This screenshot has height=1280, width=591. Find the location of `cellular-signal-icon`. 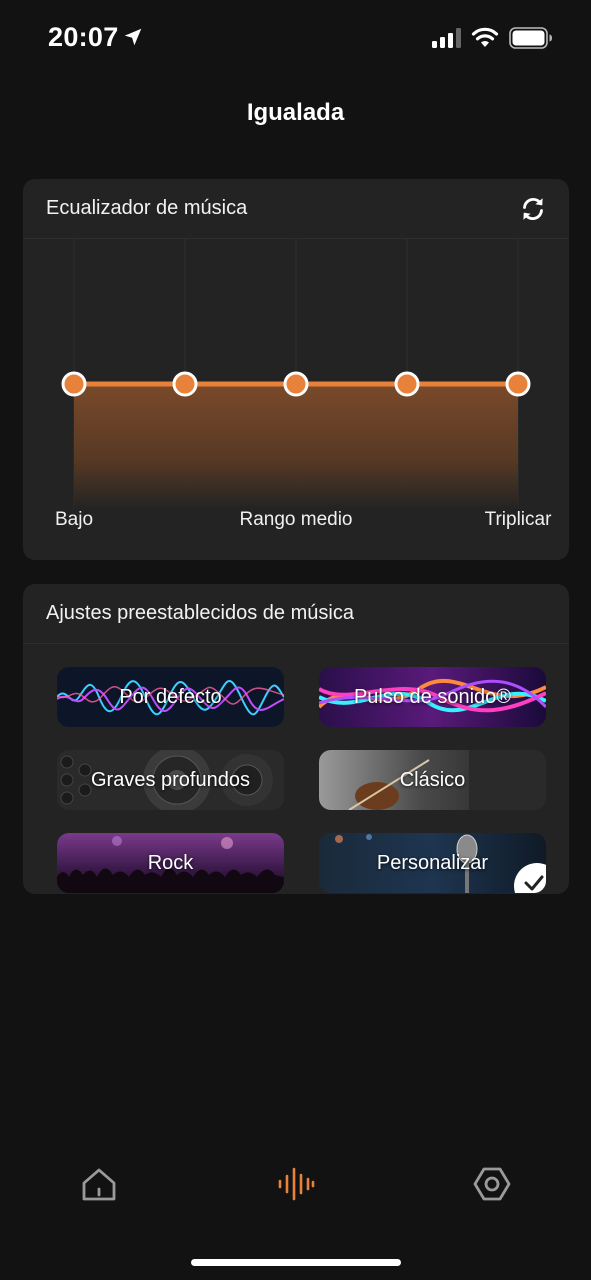

cellular-signal-icon is located at coordinates (446, 38).